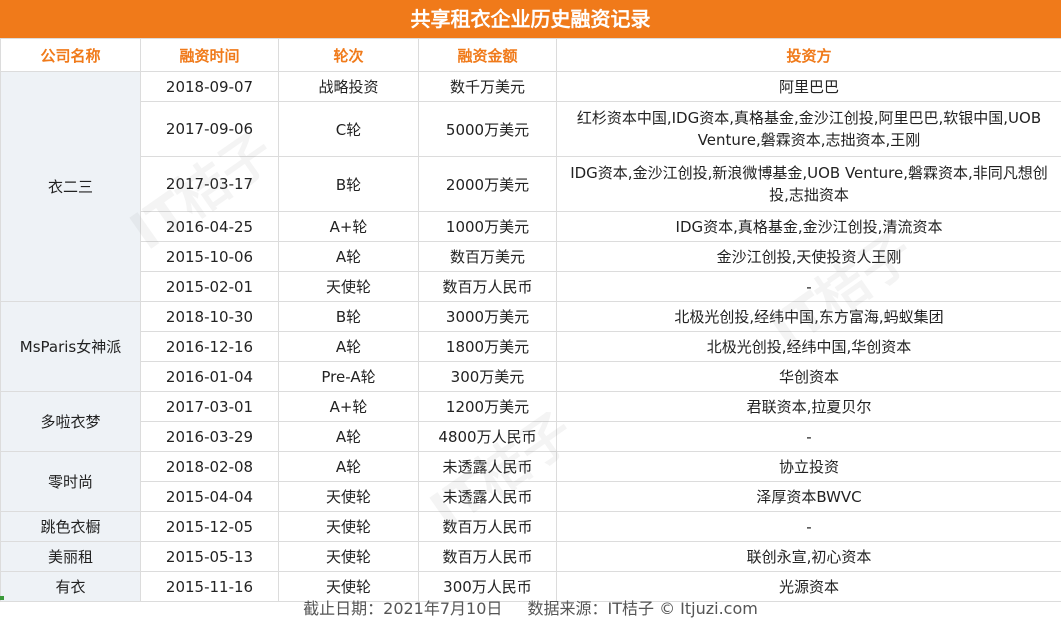 This screenshot has width=1061, height=624. What do you see at coordinates (70, 526) in the screenshot?
I see `company-name-cell: 跳色衣橱` at bounding box center [70, 526].